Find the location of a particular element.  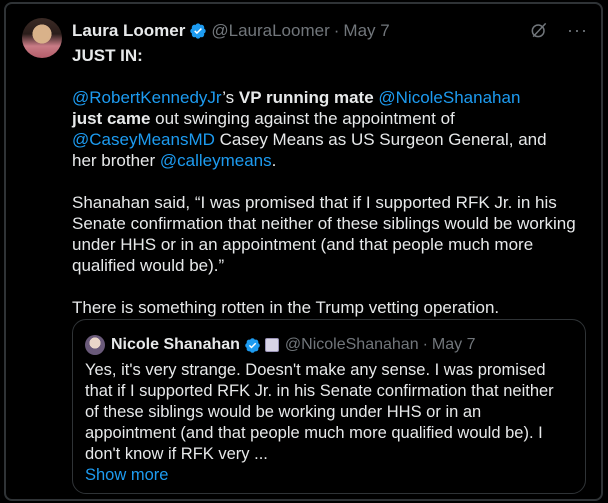

show-more-link: Show more is located at coordinates (126, 475).